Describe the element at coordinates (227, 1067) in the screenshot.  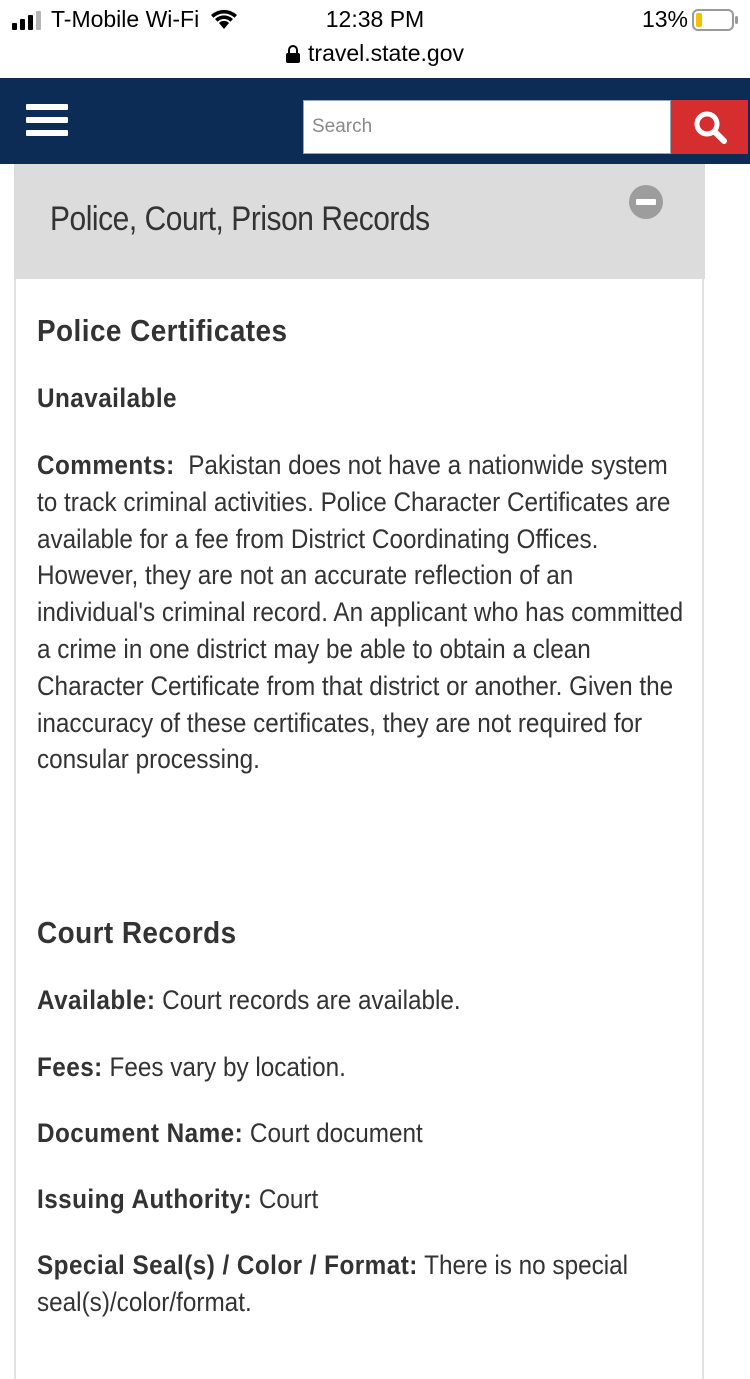
I see `field-value: Fees vary by location.` at that location.